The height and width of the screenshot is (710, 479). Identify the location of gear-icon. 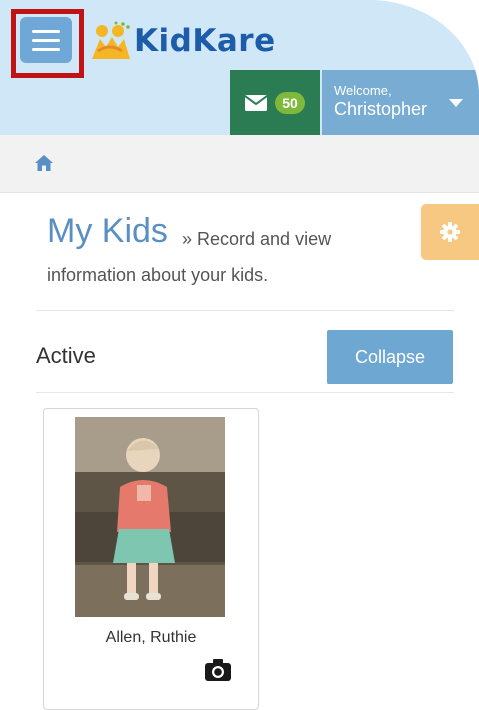
(450, 232).